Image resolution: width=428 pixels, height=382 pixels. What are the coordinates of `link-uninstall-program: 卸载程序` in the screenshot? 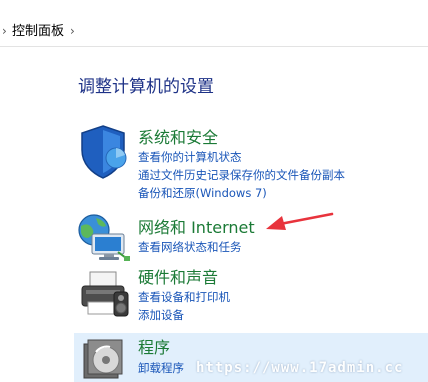 It's located at (161, 368).